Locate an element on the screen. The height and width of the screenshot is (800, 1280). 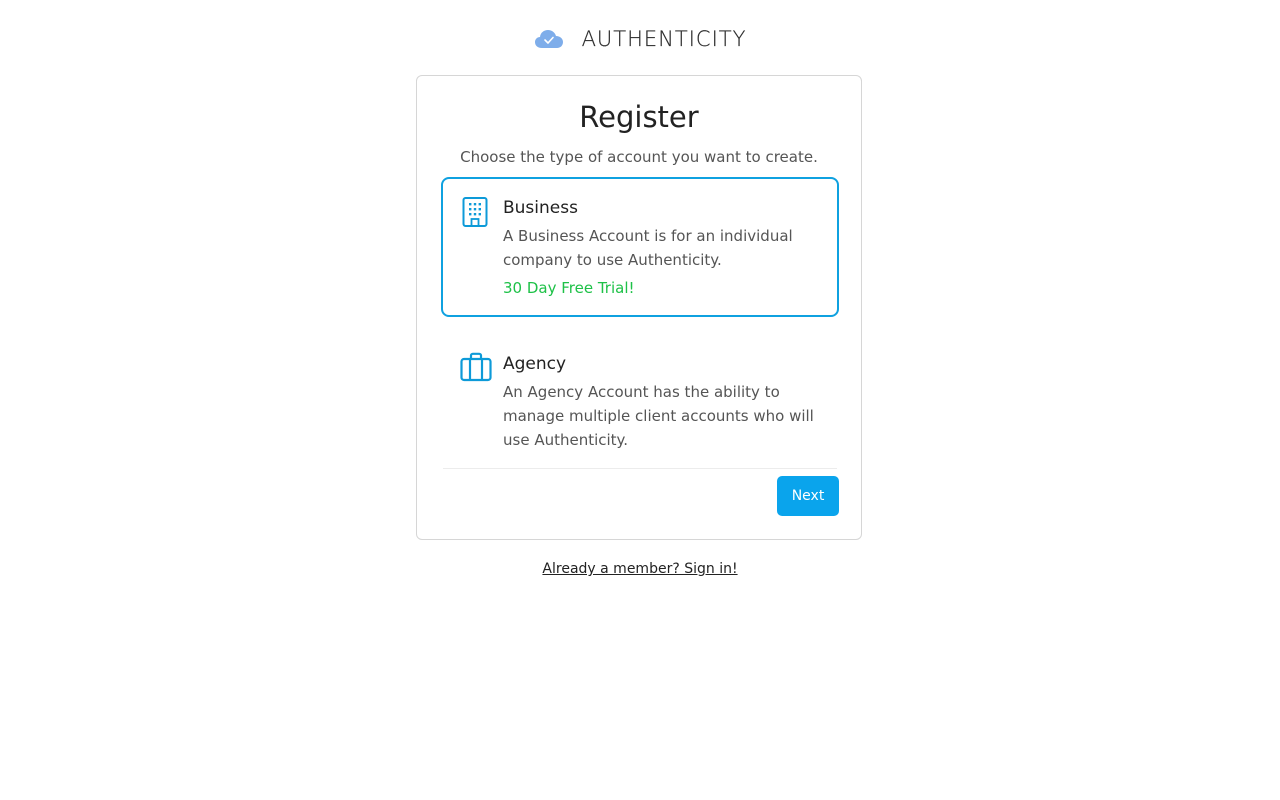
next-button: Next is located at coordinates (808, 496).